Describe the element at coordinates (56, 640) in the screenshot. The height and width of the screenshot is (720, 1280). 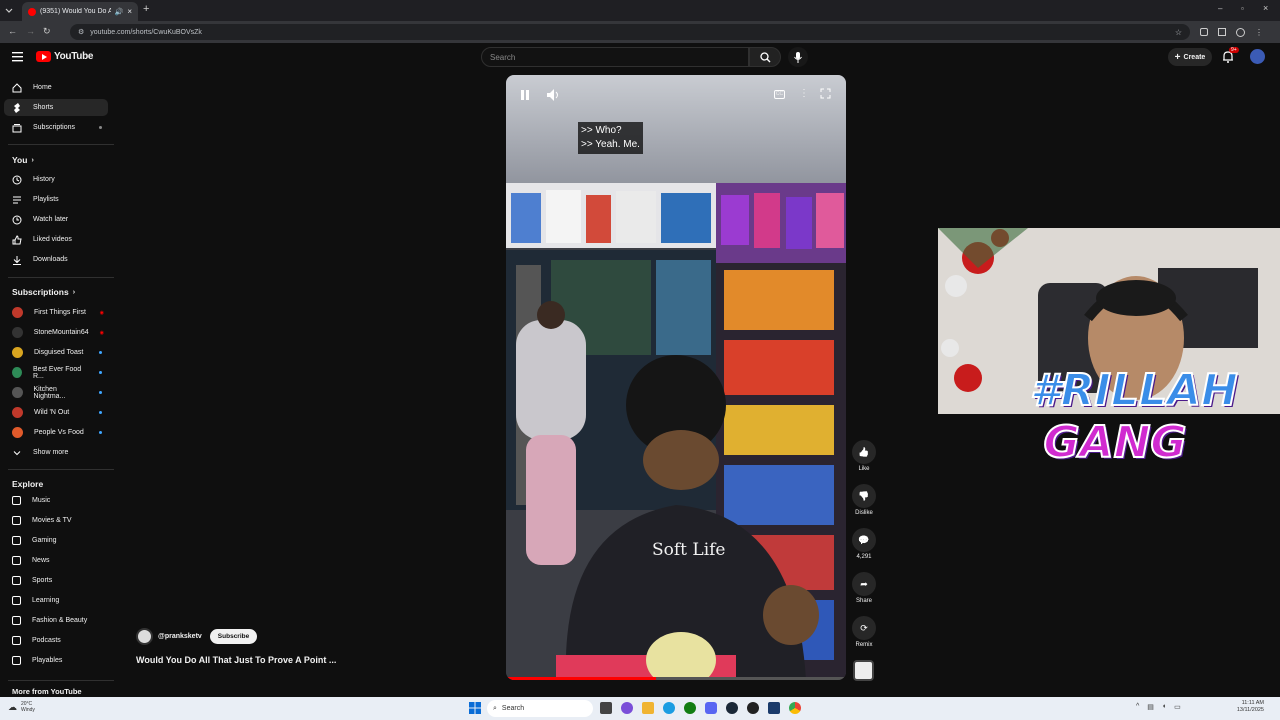
I see `sidebar-item-podcasts: Podcasts` at that location.